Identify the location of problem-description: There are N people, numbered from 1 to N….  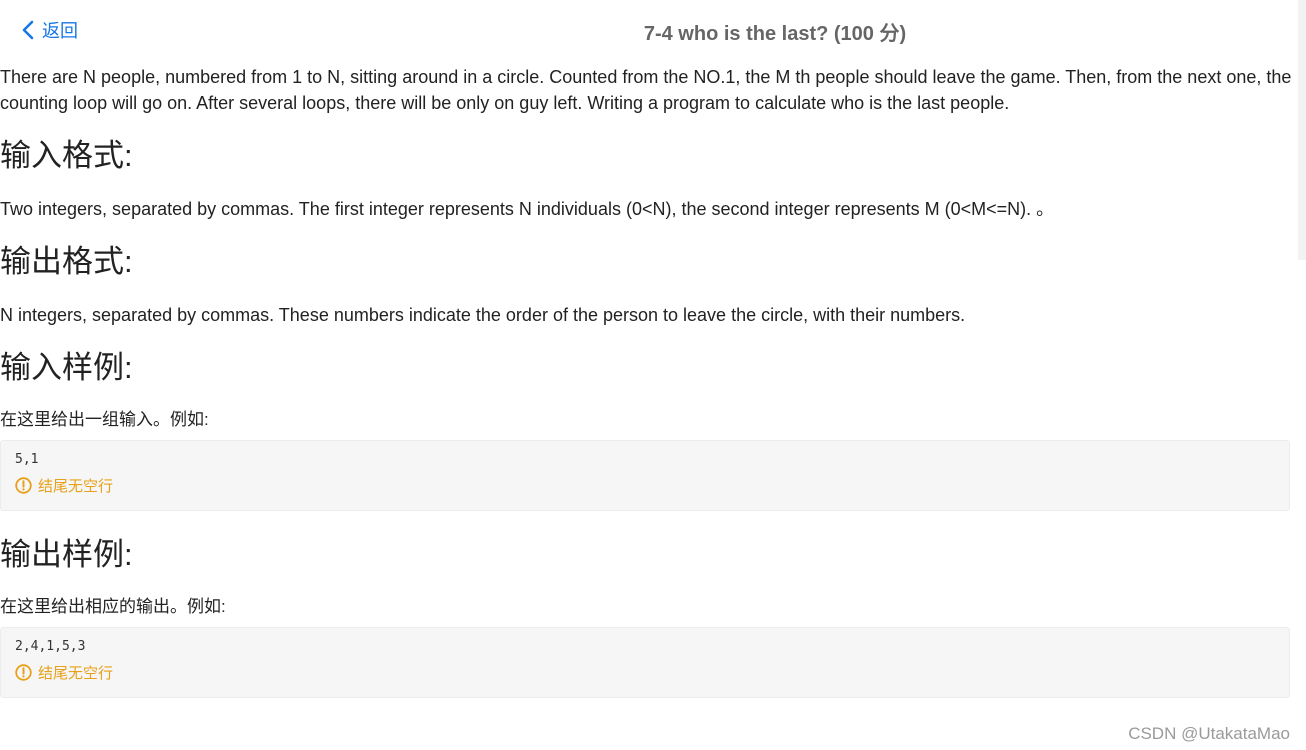
(646, 90).